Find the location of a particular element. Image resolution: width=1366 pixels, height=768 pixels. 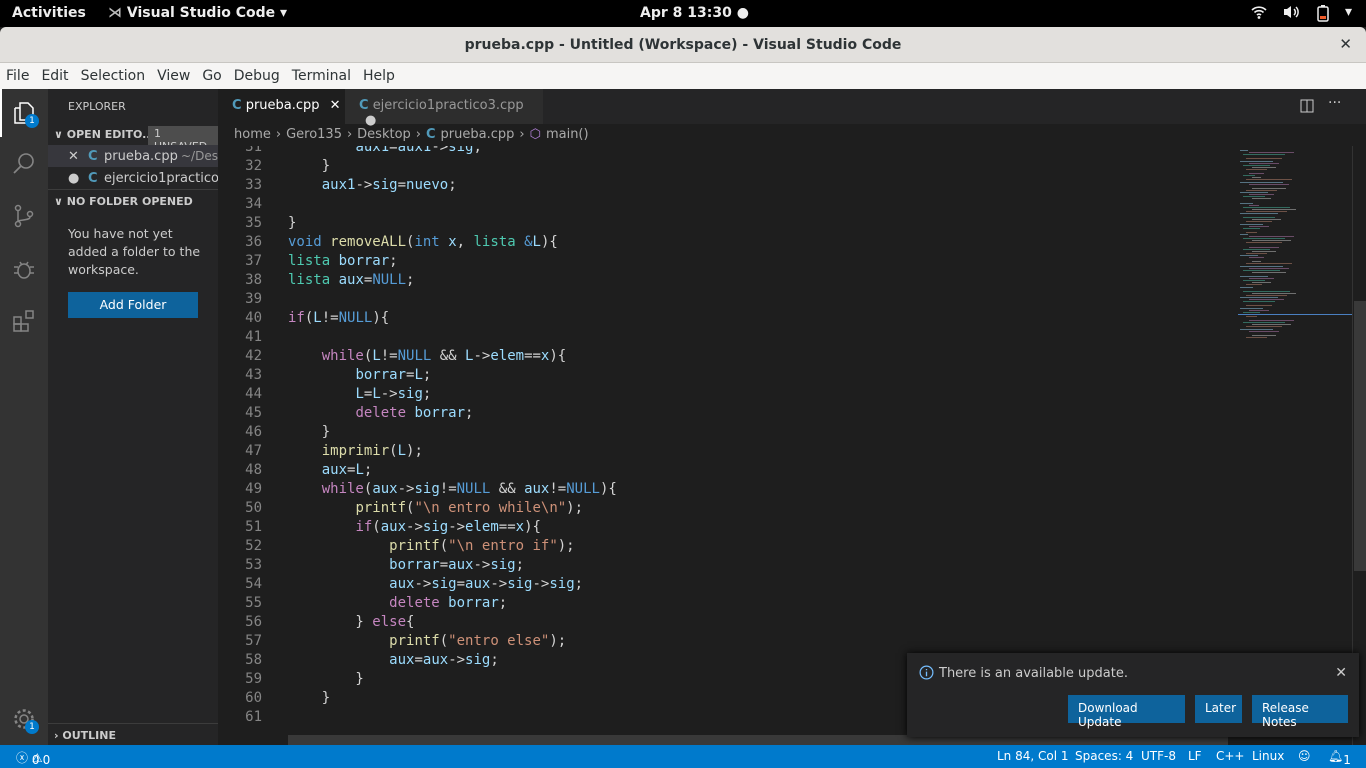

menu-edit: Edit is located at coordinates (57, 76).